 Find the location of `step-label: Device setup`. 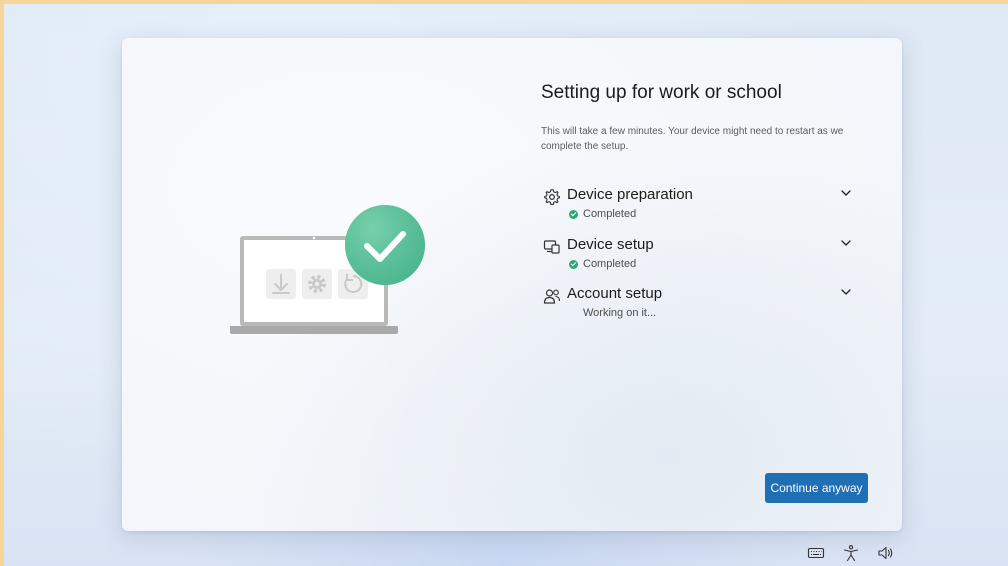

step-label: Device setup is located at coordinates (610, 244).